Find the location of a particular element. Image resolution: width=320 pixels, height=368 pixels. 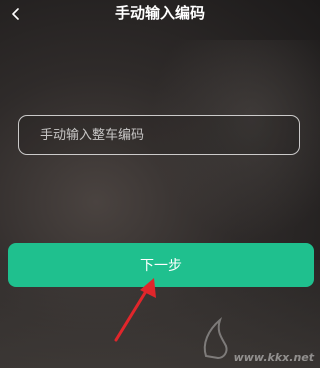

page-title: 手动输入编码 is located at coordinates (159, 13).